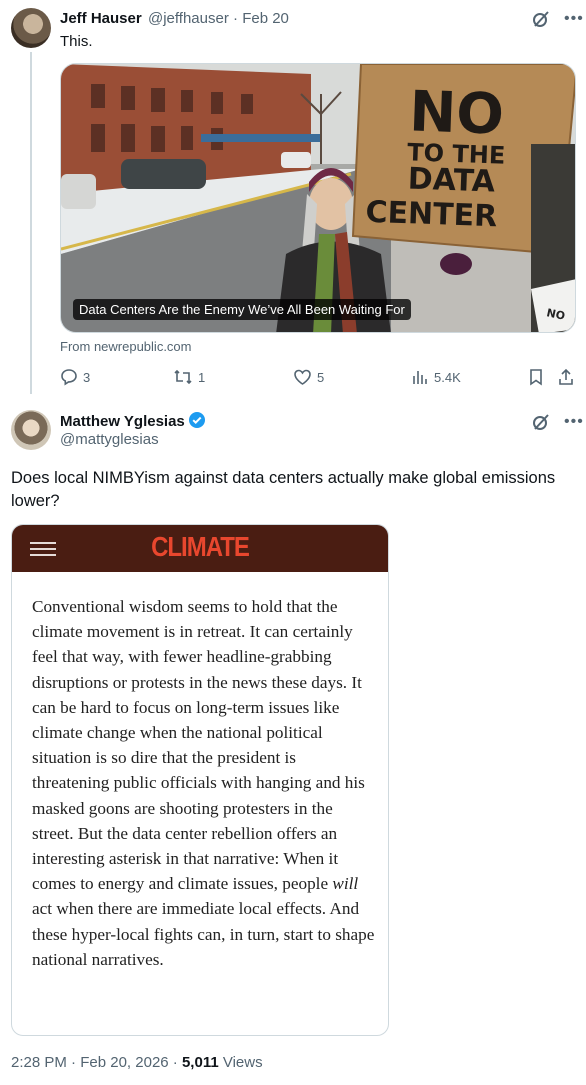 Image resolution: width=586 pixels, height=1085 pixels. I want to click on reply-button: 3, so click(75, 377).